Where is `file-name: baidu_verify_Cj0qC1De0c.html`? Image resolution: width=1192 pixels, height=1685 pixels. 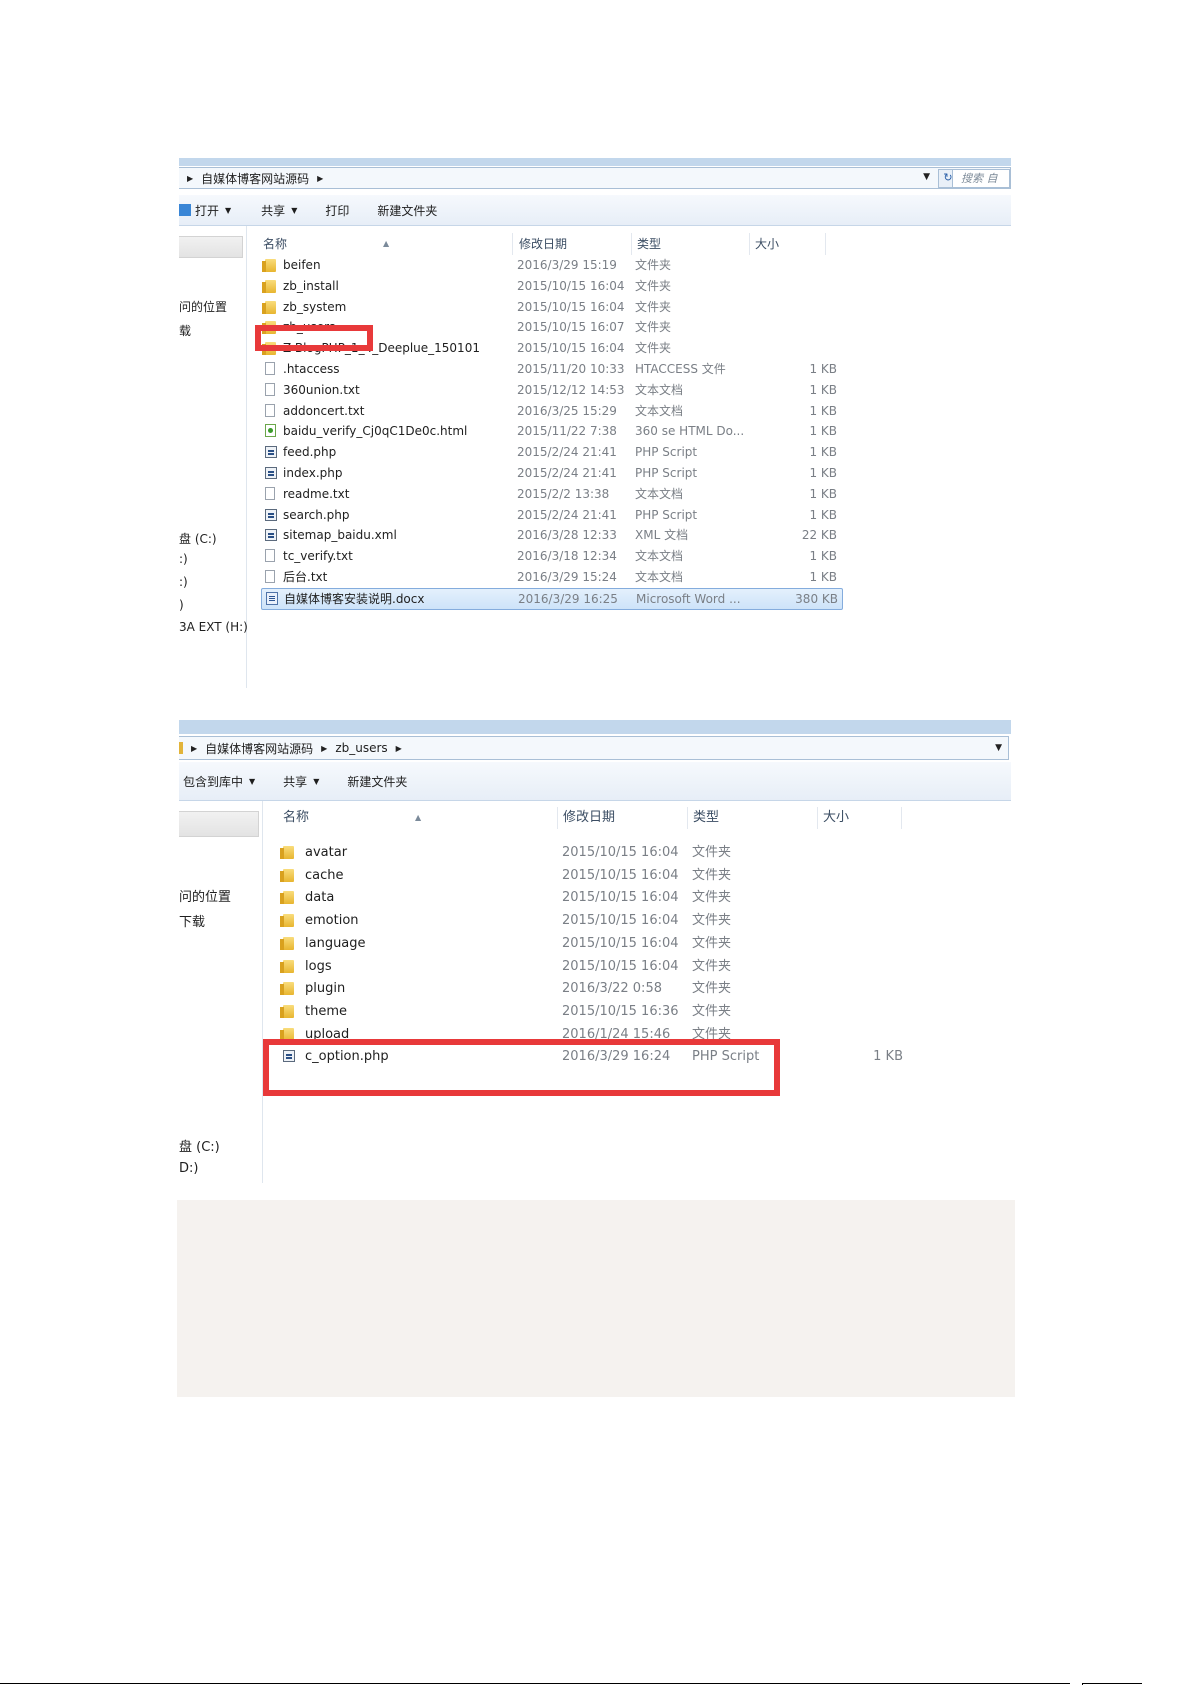 file-name: baidu_verify_Cj0qC1De0c.html is located at coordinates (375, 431).